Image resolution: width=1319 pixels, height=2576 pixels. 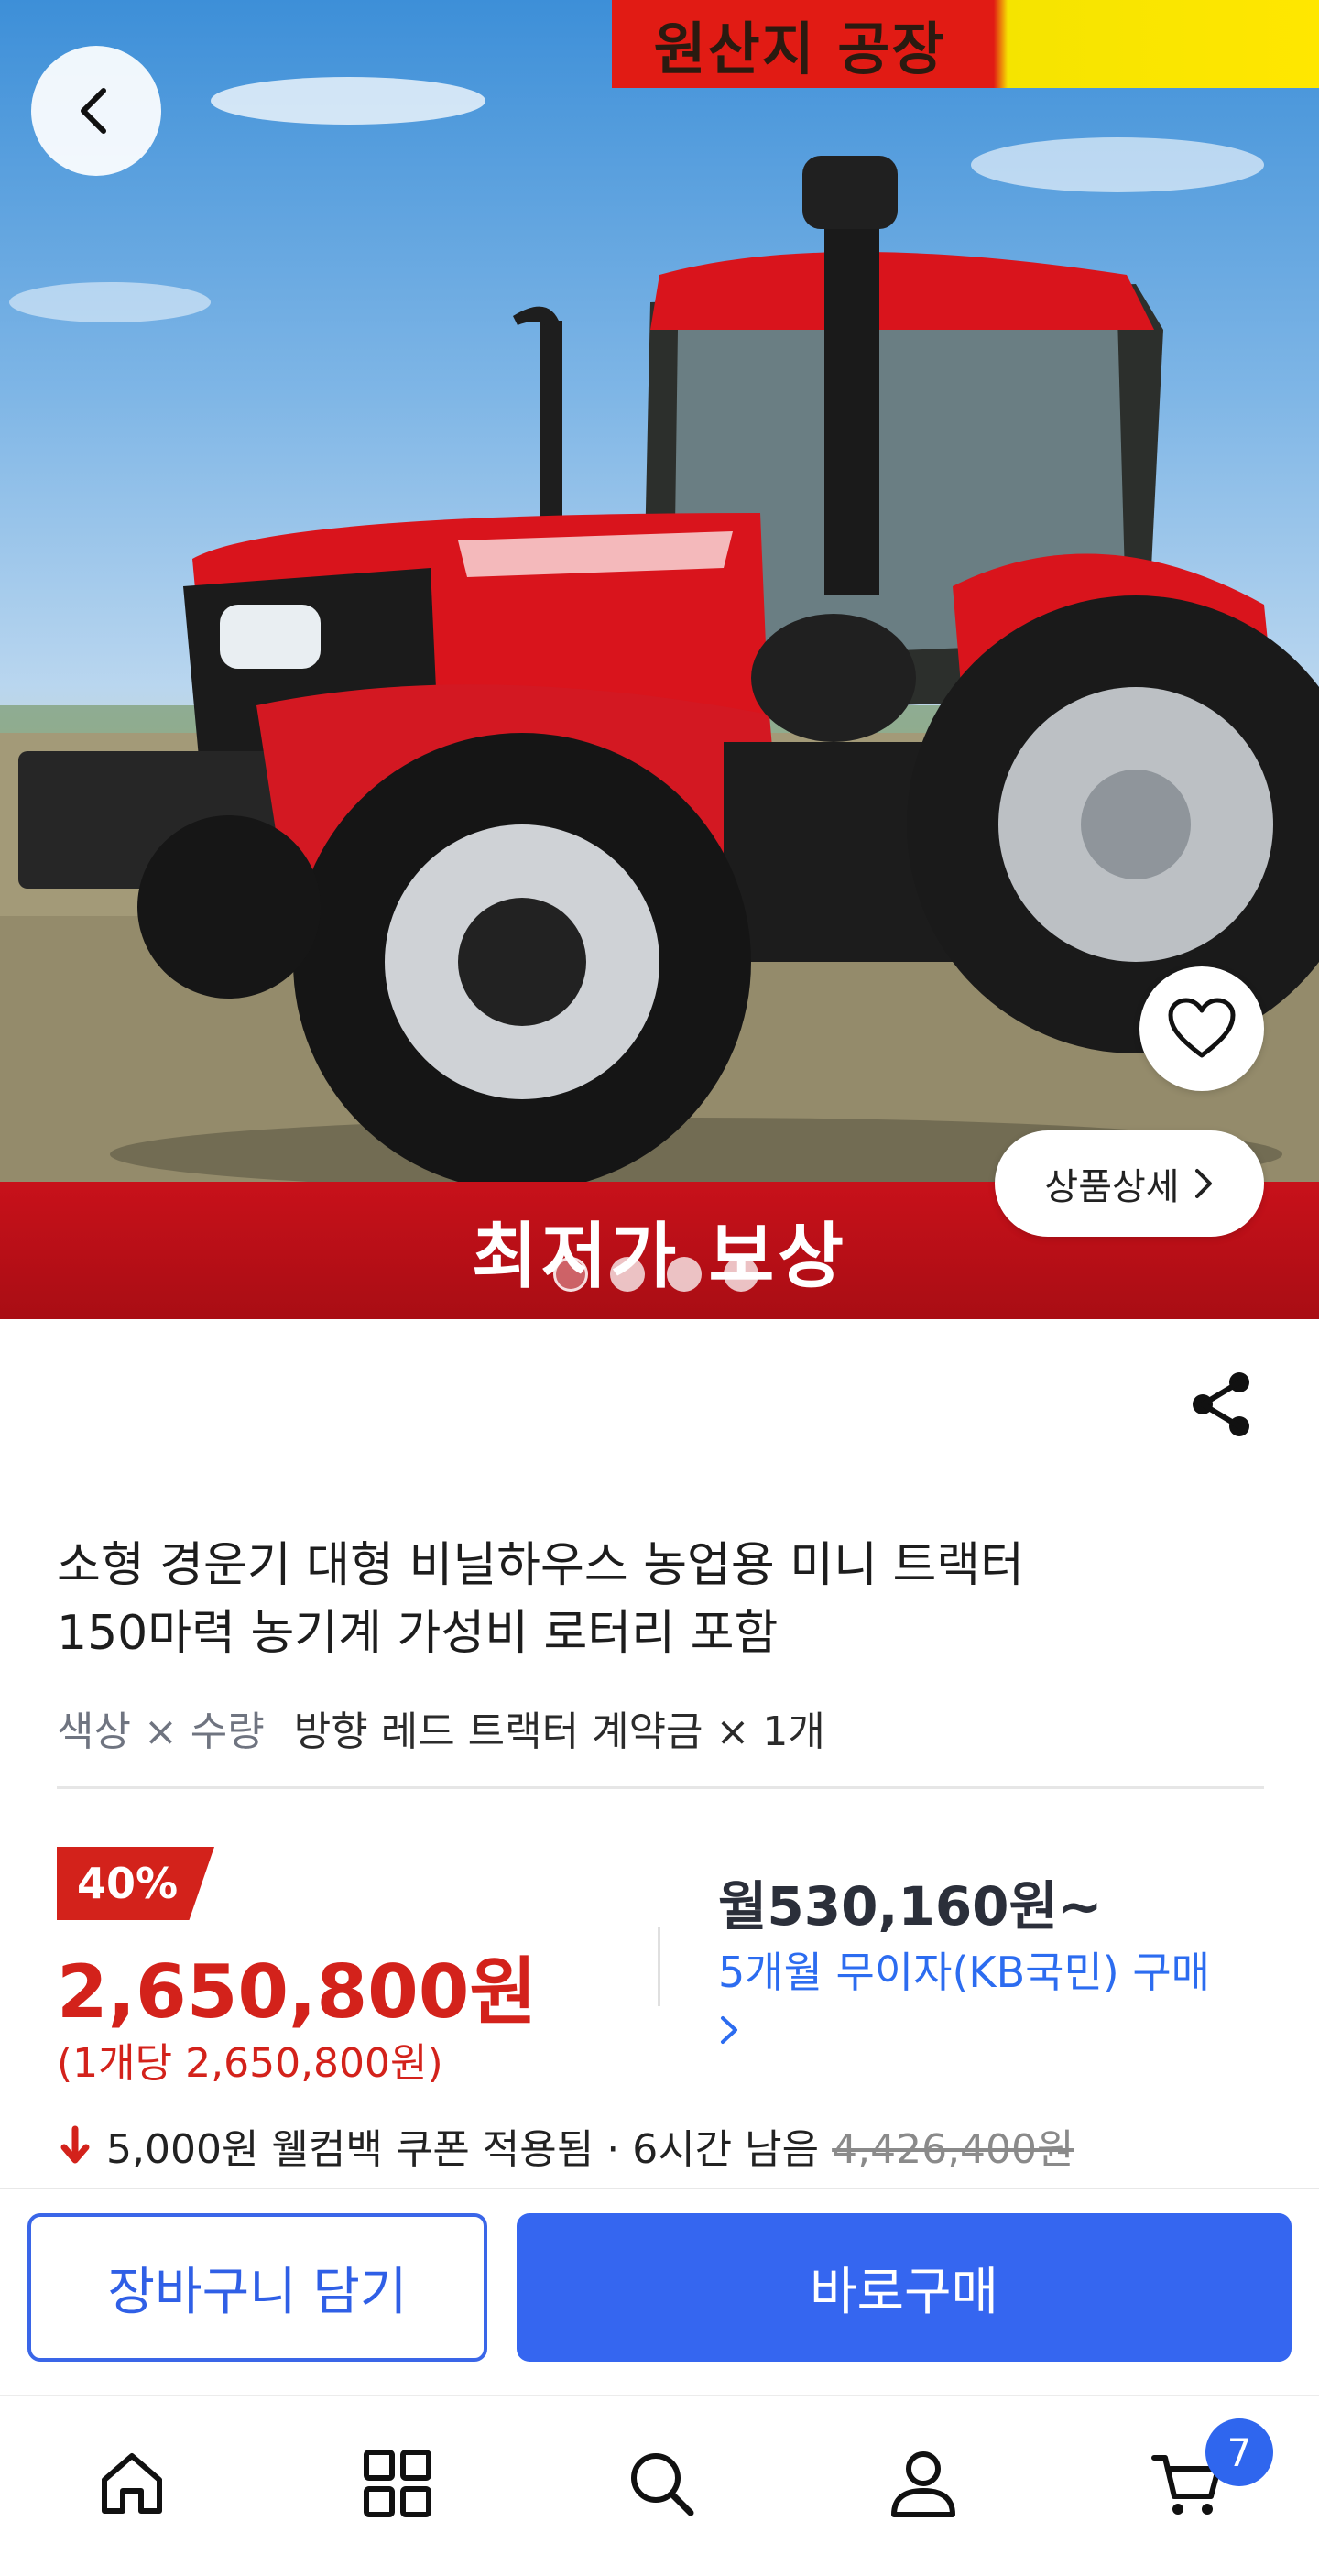 What do you see at coordinates (1239, 2452) in the screenshot?
I see `cart-count-badge: 7` at bounding box center [1239, 2452].